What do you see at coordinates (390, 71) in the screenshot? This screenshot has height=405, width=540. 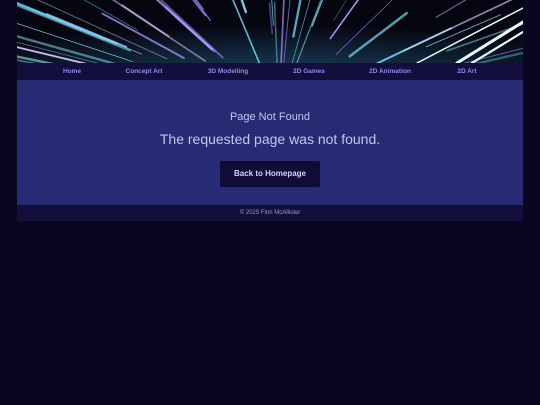 I see `nav-2d-animation: 2D Animation` at bounding box center [390, 71].